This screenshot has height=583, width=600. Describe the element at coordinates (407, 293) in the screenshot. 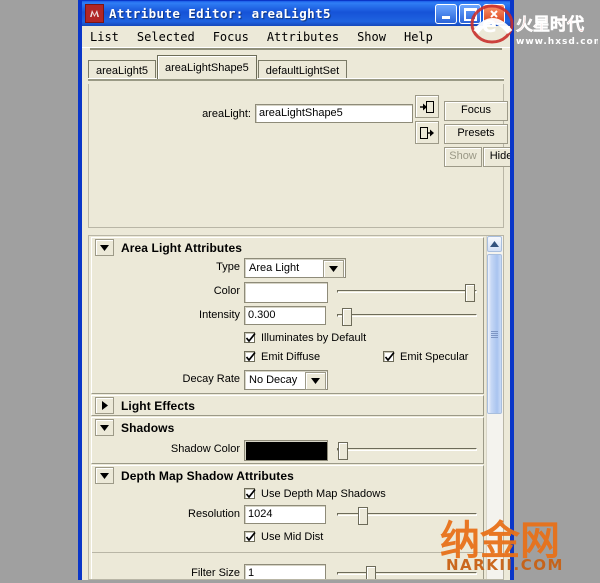

I see `color-slider` at that location.